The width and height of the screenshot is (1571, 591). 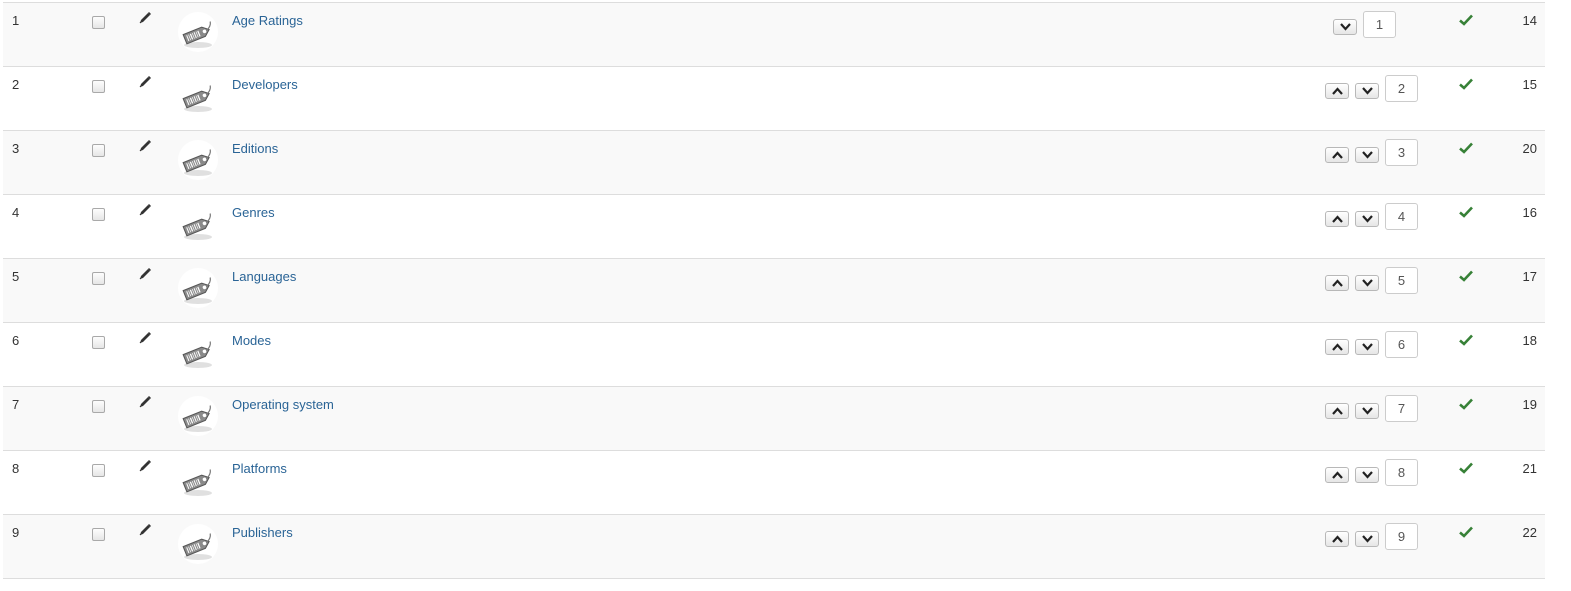 What do you see at coordinates (253, 212) in the screenshot?
I see `row-title-link: Genres` at bounding box center [253, 212].